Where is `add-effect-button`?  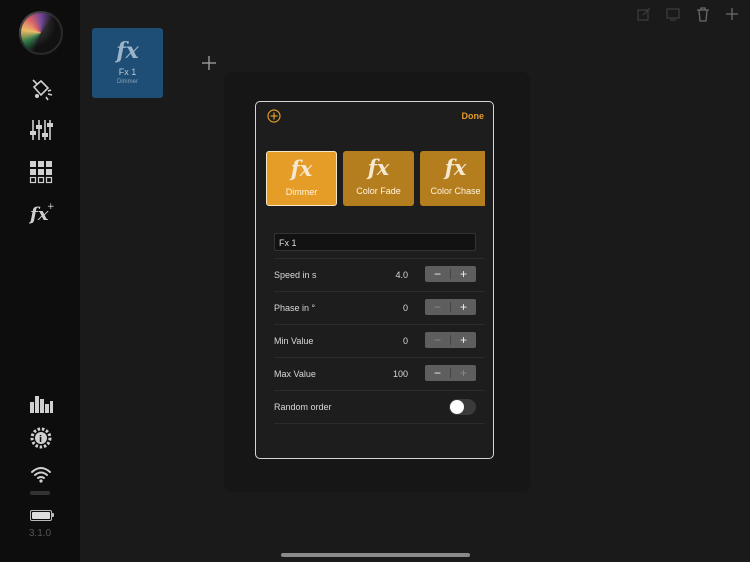 add-effect-button is located at coordinates (209, 63).